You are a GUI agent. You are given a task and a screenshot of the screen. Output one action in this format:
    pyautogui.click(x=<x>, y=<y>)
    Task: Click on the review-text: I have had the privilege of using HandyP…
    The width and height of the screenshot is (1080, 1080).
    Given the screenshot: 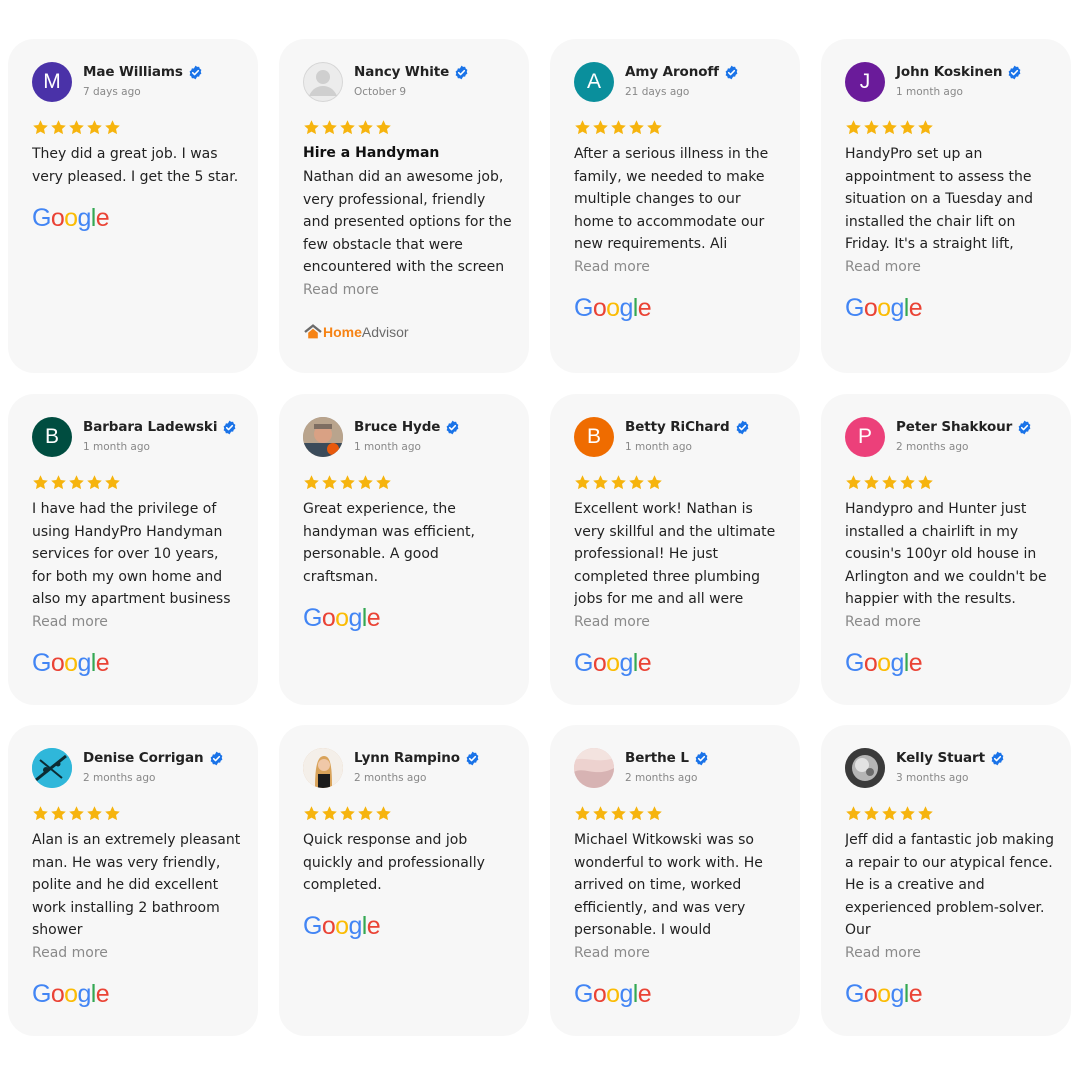 What is the action you would take?
    pyautogui.click(x=131, y=554)
    